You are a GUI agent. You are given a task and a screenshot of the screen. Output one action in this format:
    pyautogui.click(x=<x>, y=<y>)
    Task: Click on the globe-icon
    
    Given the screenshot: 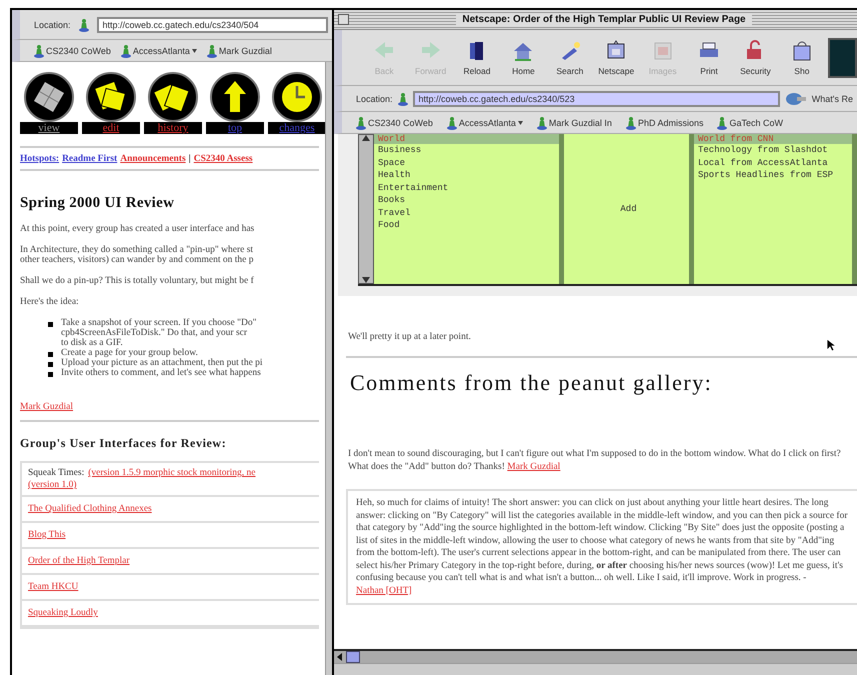 What is the action you would take?
    pyautogui.click(x=795, y=99)
    